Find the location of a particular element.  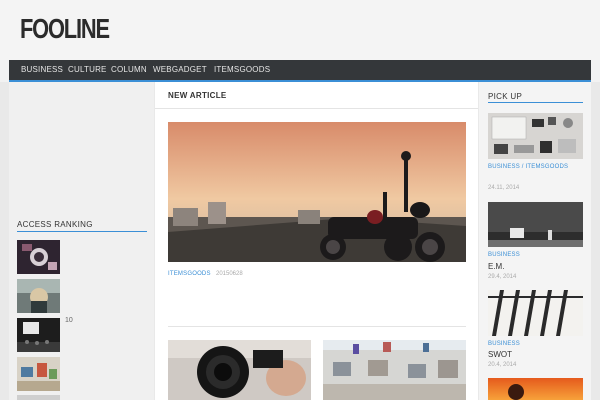

pickup-title-2: E.M. is located at coordinates (496, 266).